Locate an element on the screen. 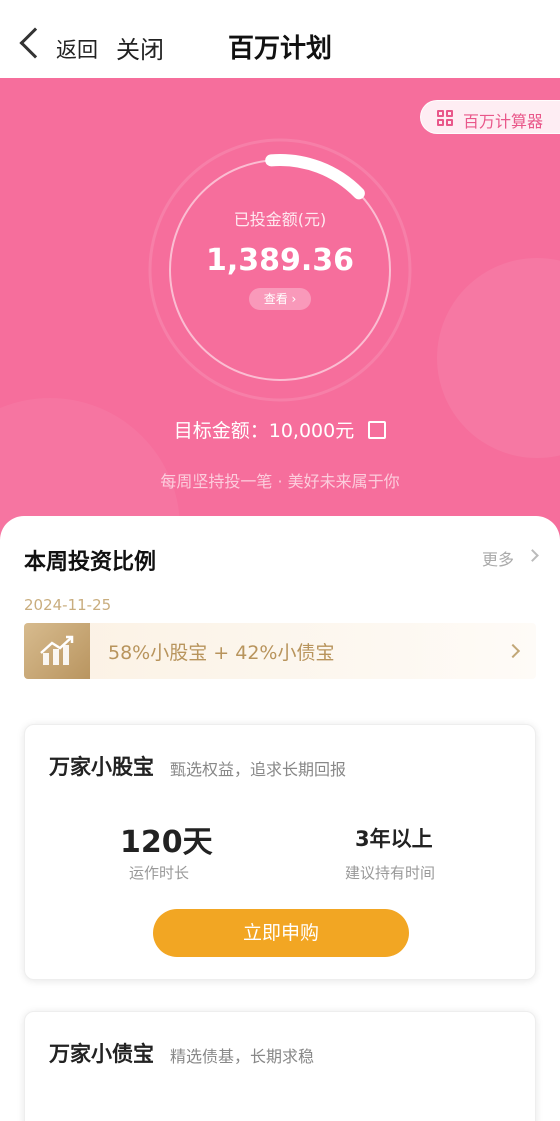  section-title: 本周投资比例 is located at coordinates (90, 562).